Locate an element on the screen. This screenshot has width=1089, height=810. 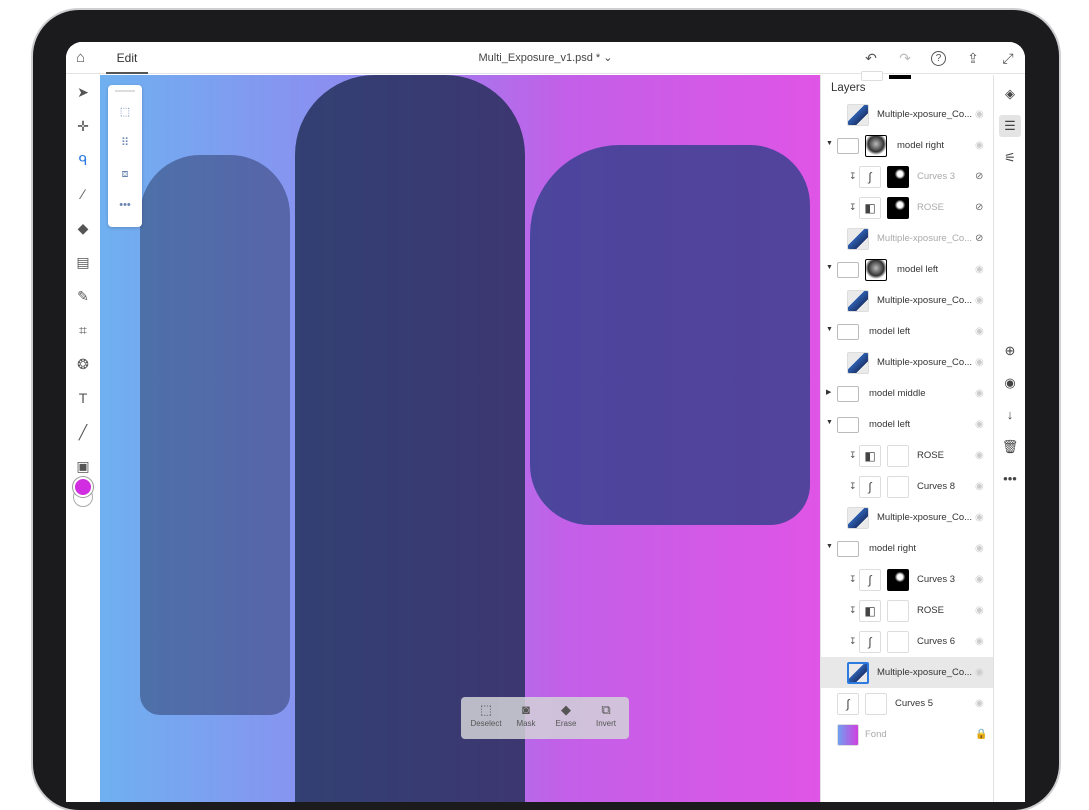
expand-toggle: ▶ is located at coordinates (828, 392).